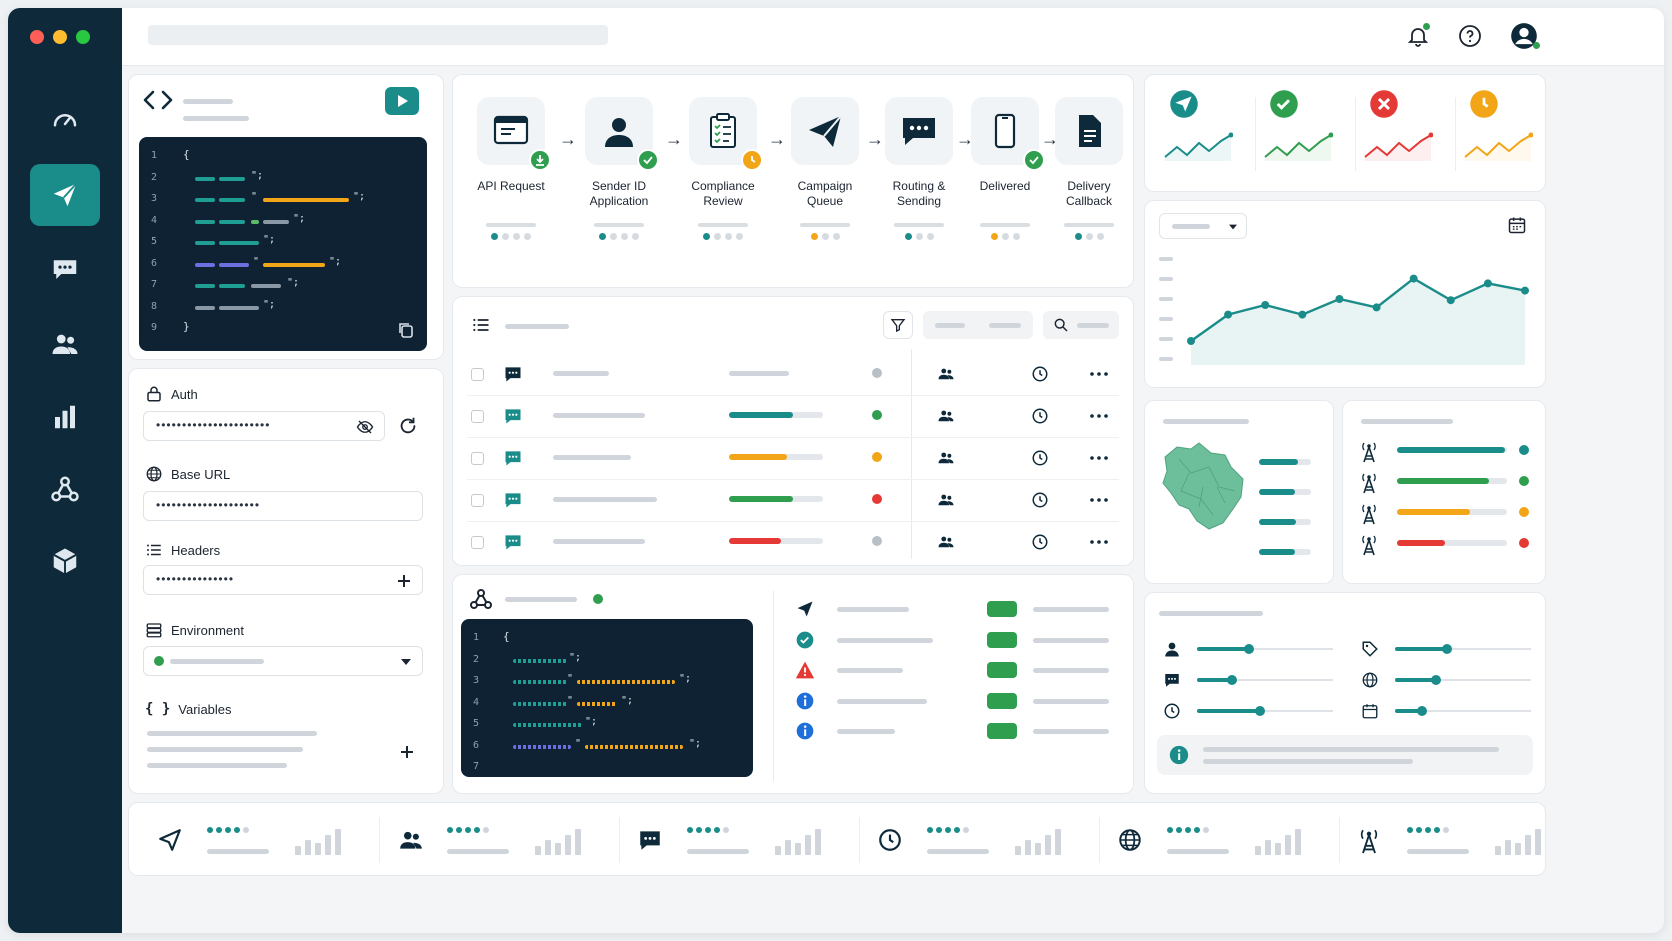 The height and width of the screenshot is (941, 1672). What do you see at coordinates (1418, 36) in the screenshot?
I see `notifications-button` at bounding box center [1418, 36].